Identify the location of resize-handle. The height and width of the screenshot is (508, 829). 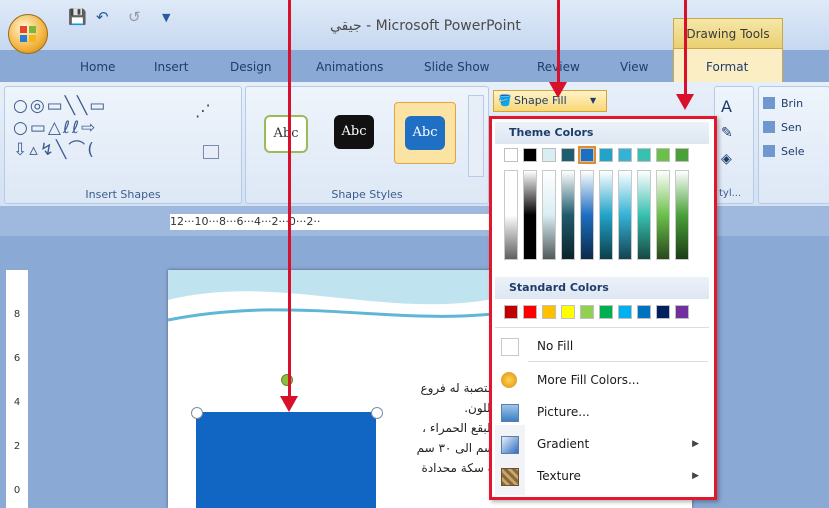
(197, 413).